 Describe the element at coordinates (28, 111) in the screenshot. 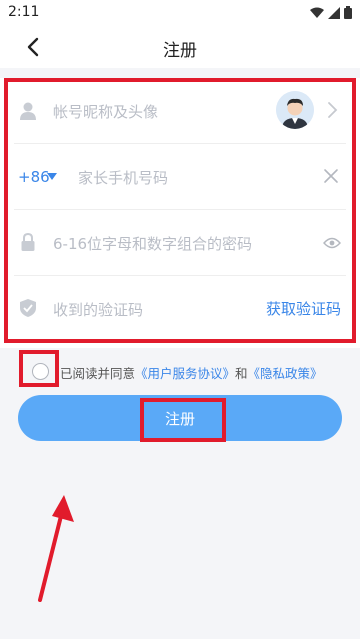

I see `user-icon` at that location.